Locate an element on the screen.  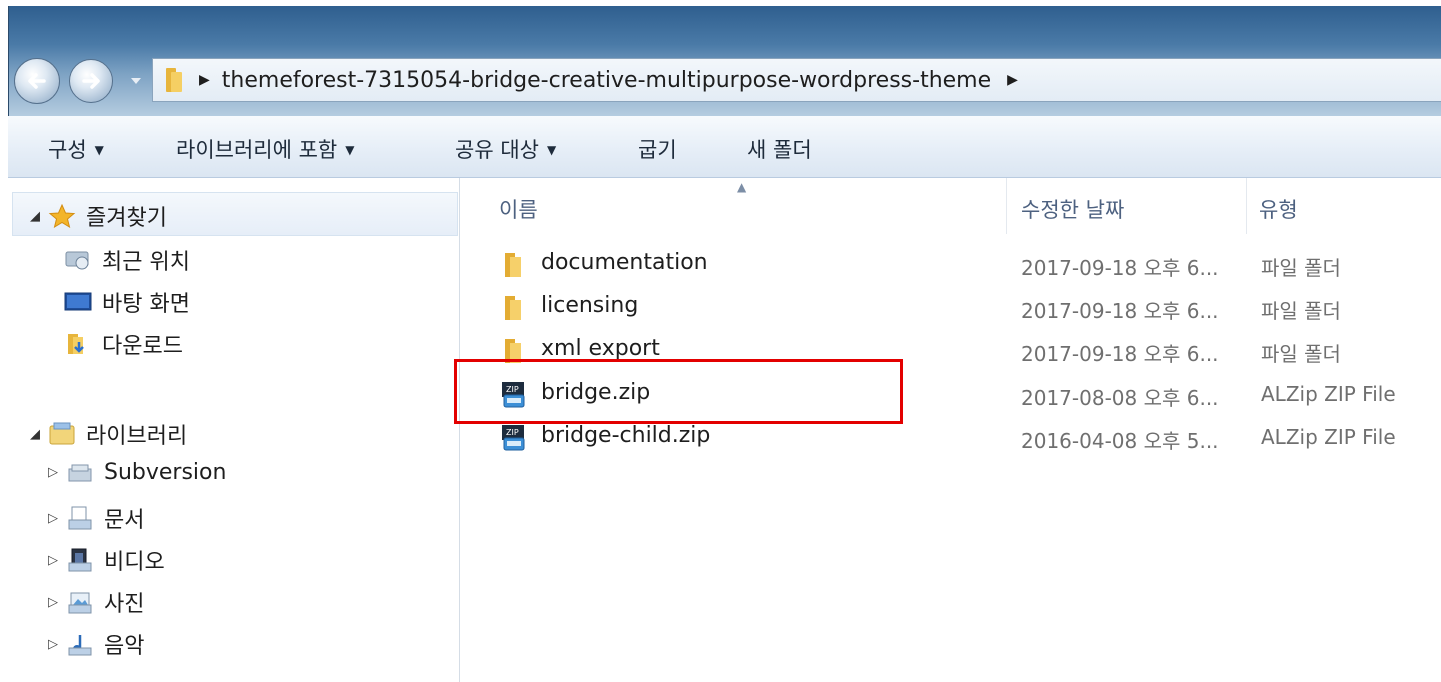
videos-label: 비디오 is located at coordinates (134, 562).